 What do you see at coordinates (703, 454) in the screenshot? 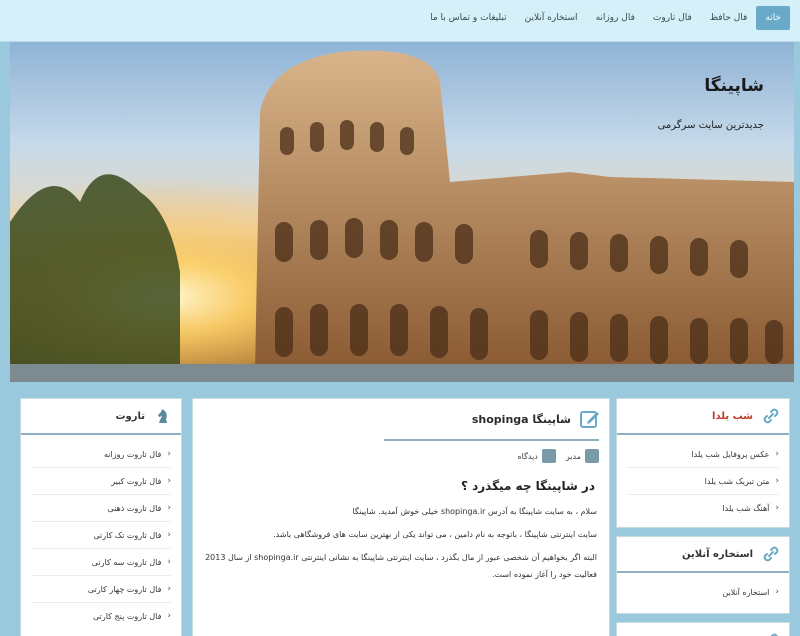
I see `list-item: ‹ عکس پروفایل شب یلدا` at bounding box center [703, 454].